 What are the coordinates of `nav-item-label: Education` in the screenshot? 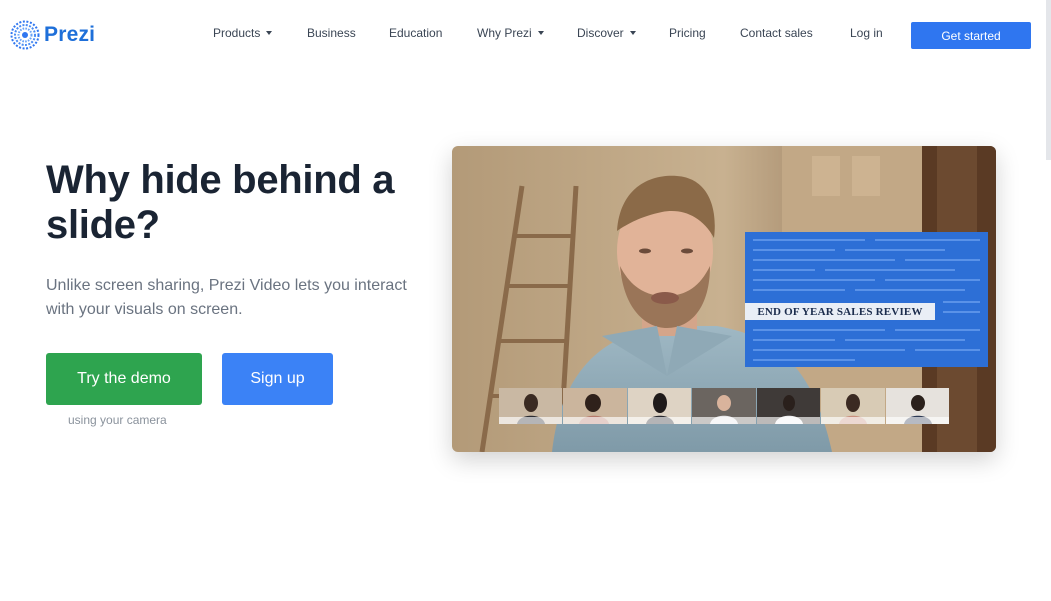 It's located at (416, 33).